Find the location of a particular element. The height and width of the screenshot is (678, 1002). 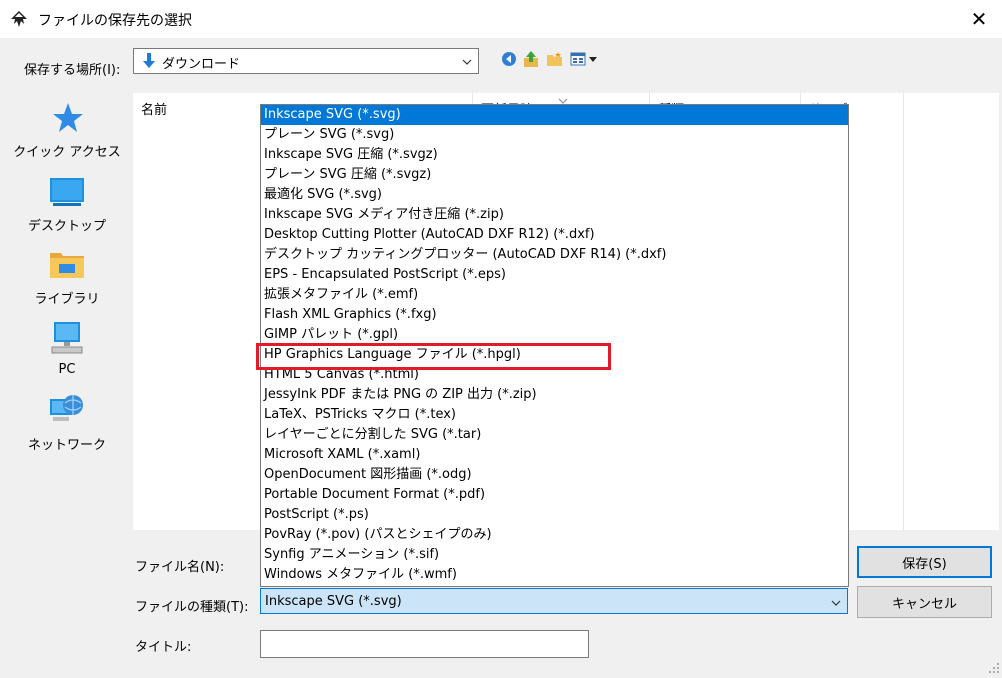

resize-grip-icon is located at coordinates (994, 668).